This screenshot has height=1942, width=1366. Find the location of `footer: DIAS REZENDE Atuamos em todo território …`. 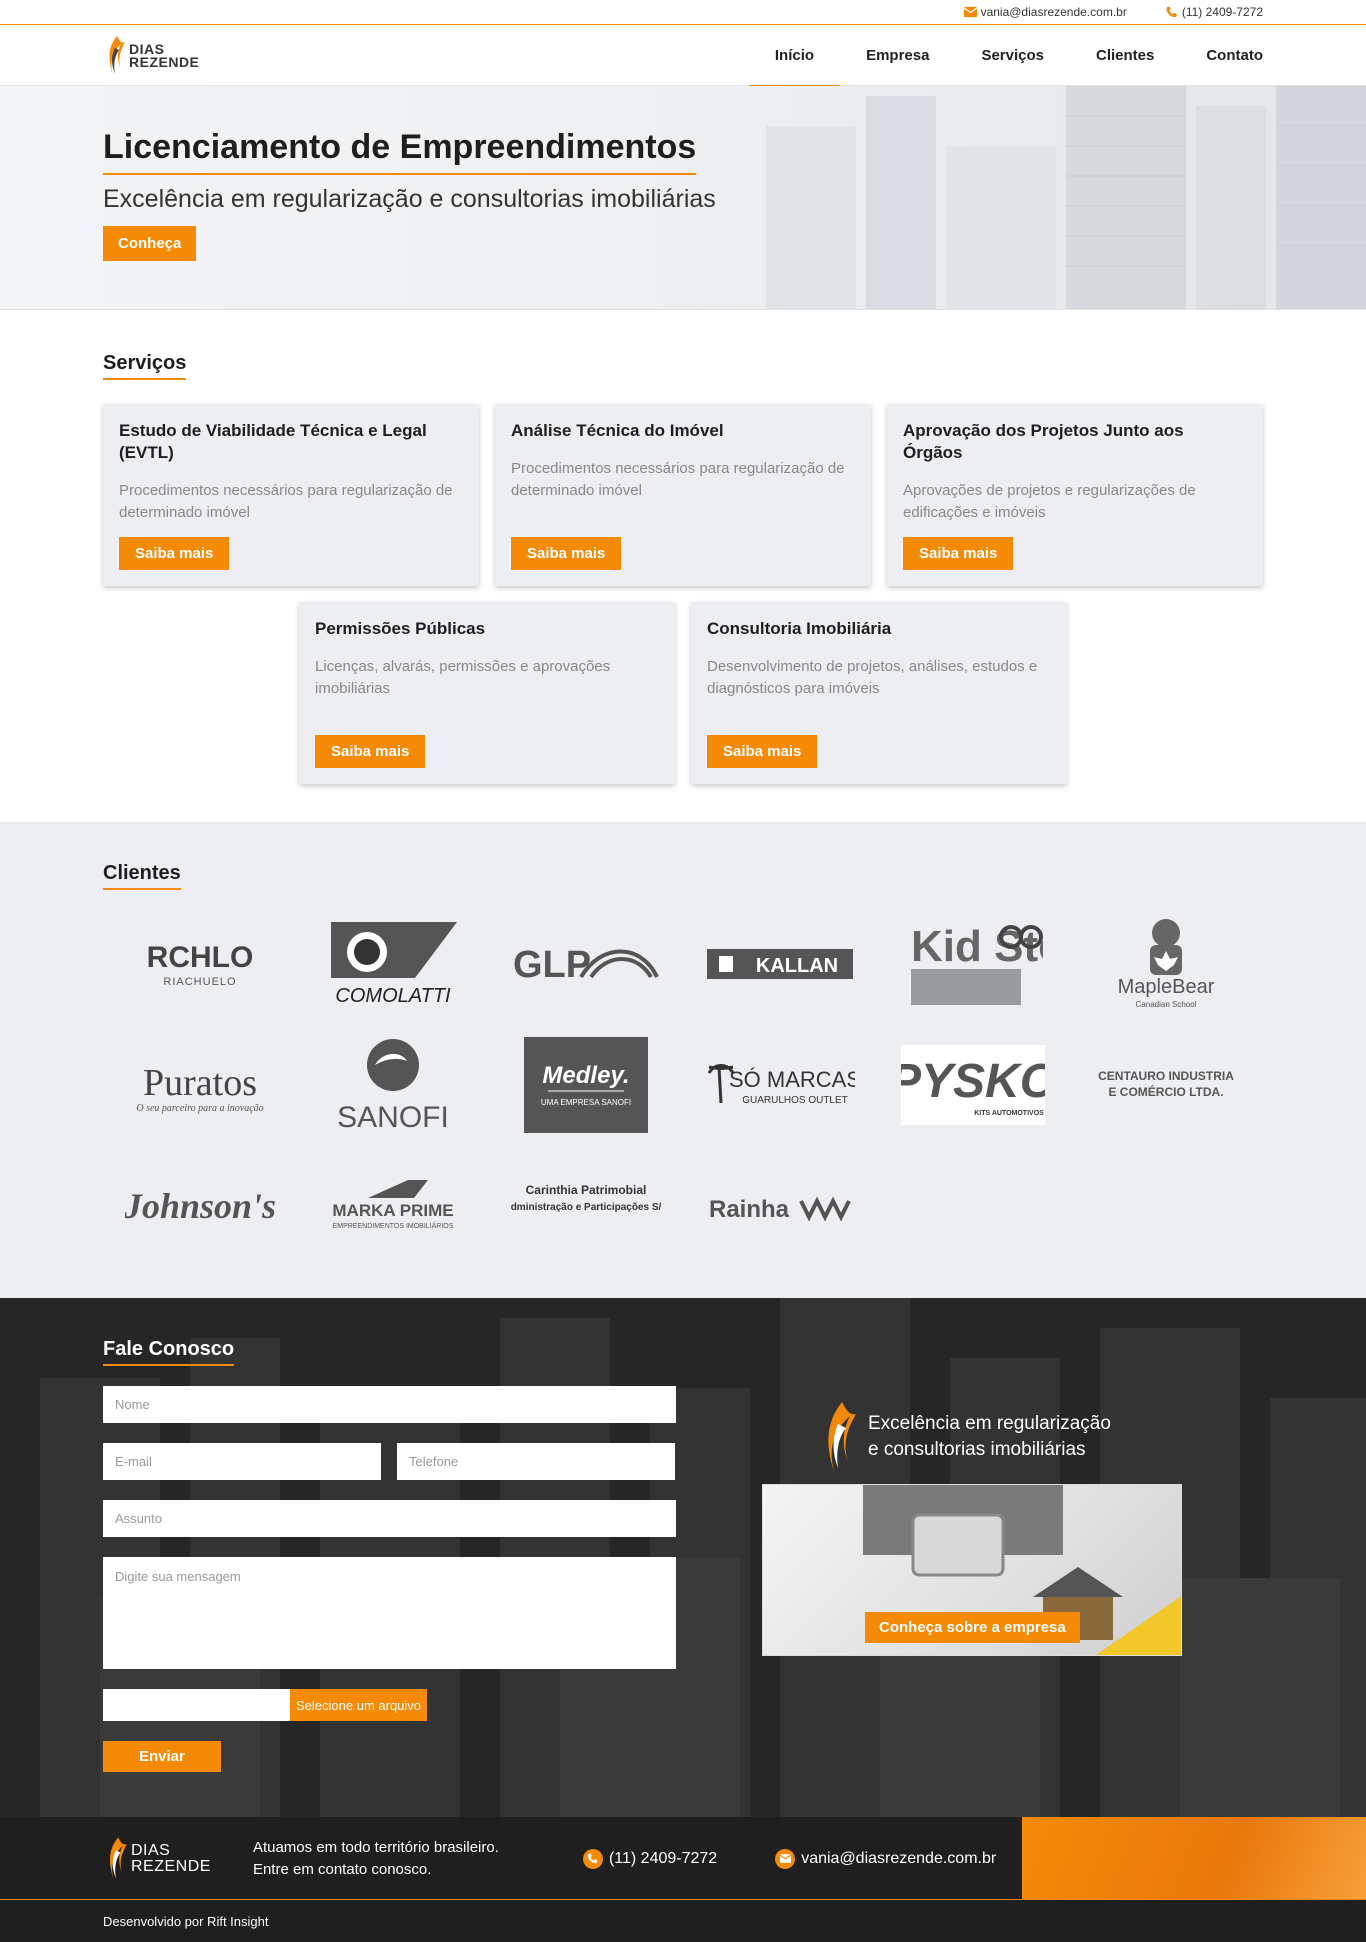

footer: DIAS REZENDE Atuamos em todo território … is located at coordinates (683, 1858).